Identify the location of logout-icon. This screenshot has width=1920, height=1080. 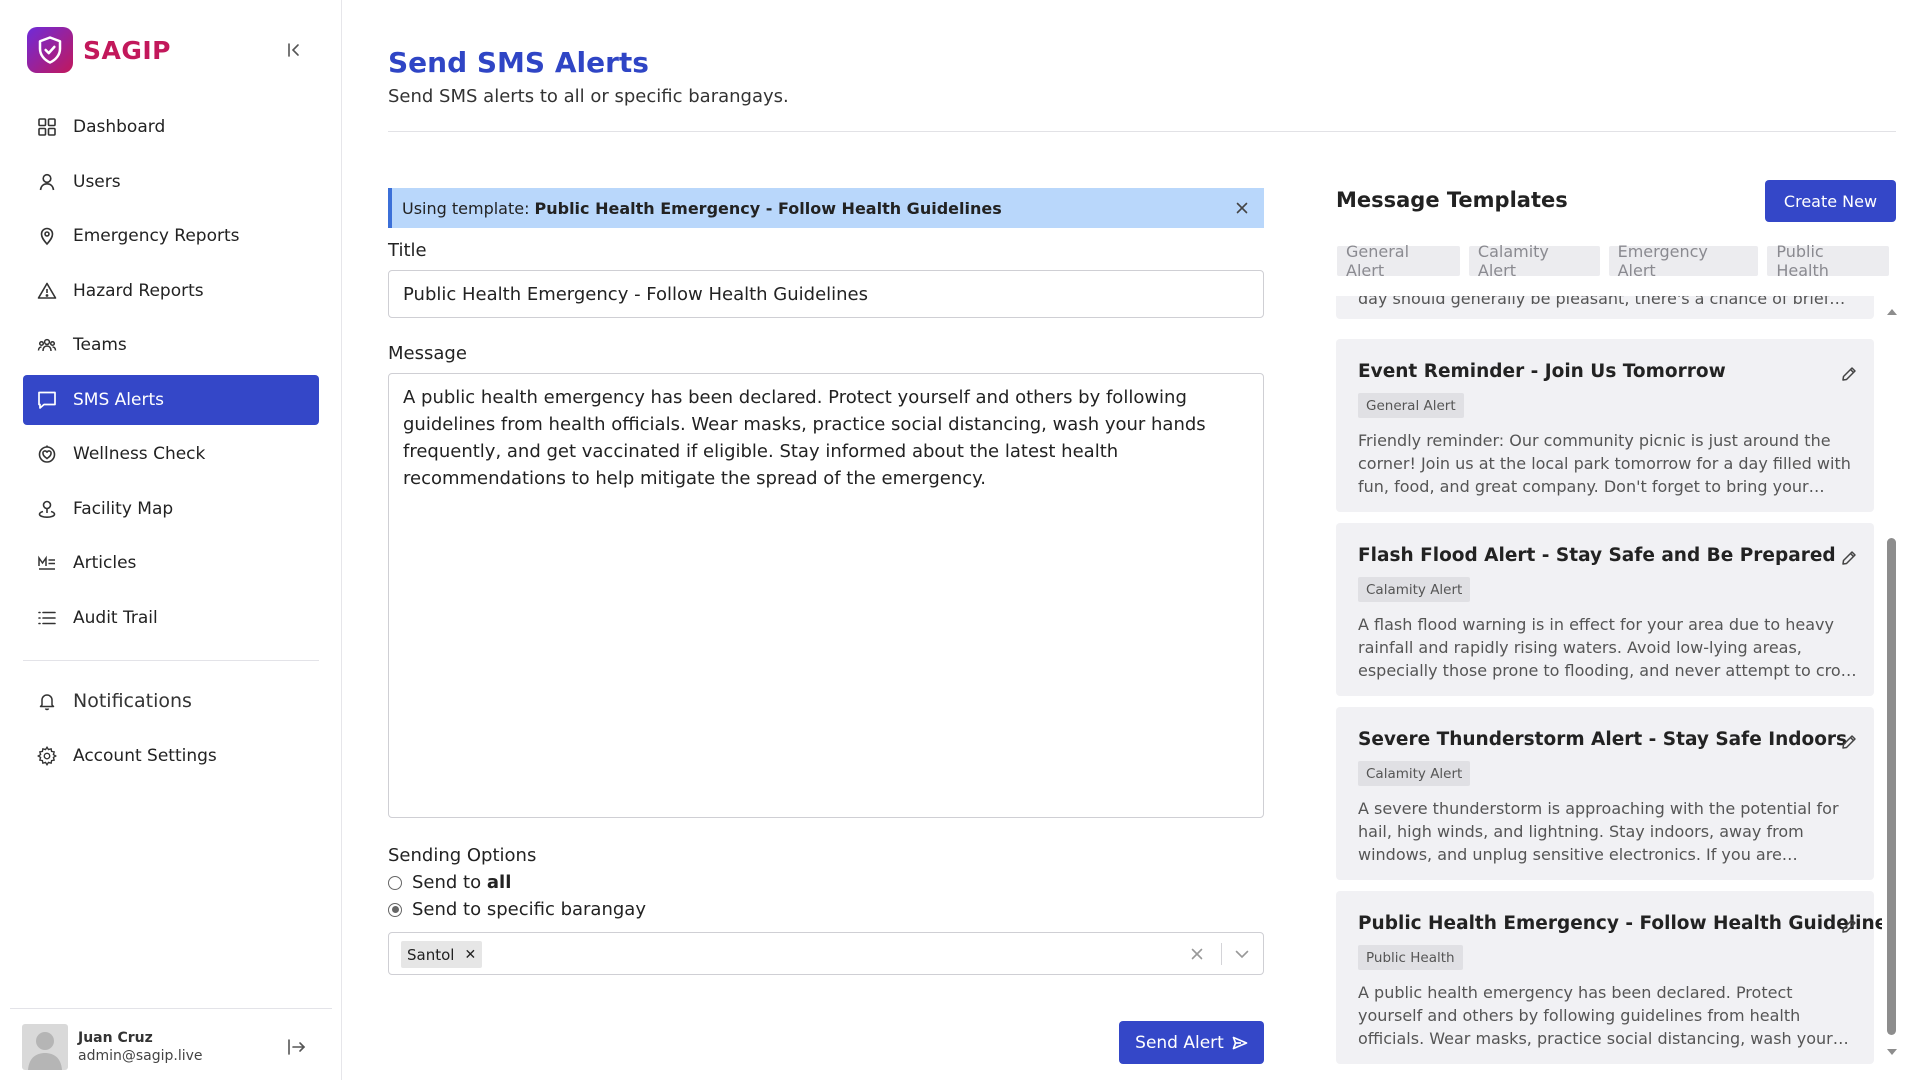
(297, 1047).